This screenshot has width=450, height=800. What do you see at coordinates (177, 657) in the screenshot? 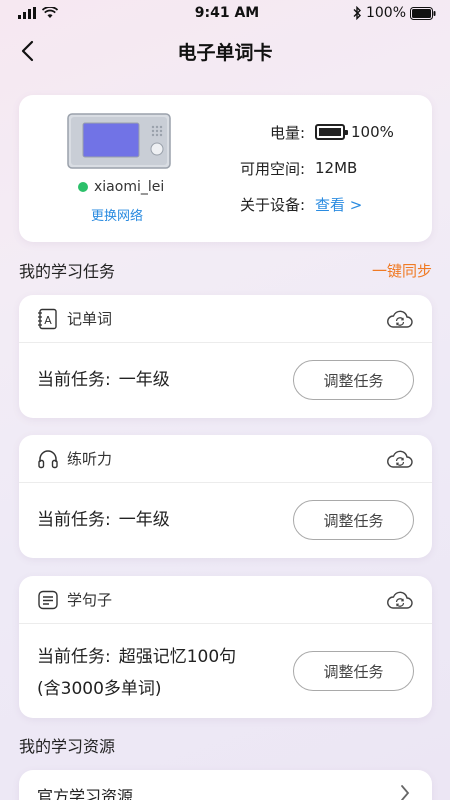
I see `task-current-value: 超强记忆100句` at bounding box center [177, 657].